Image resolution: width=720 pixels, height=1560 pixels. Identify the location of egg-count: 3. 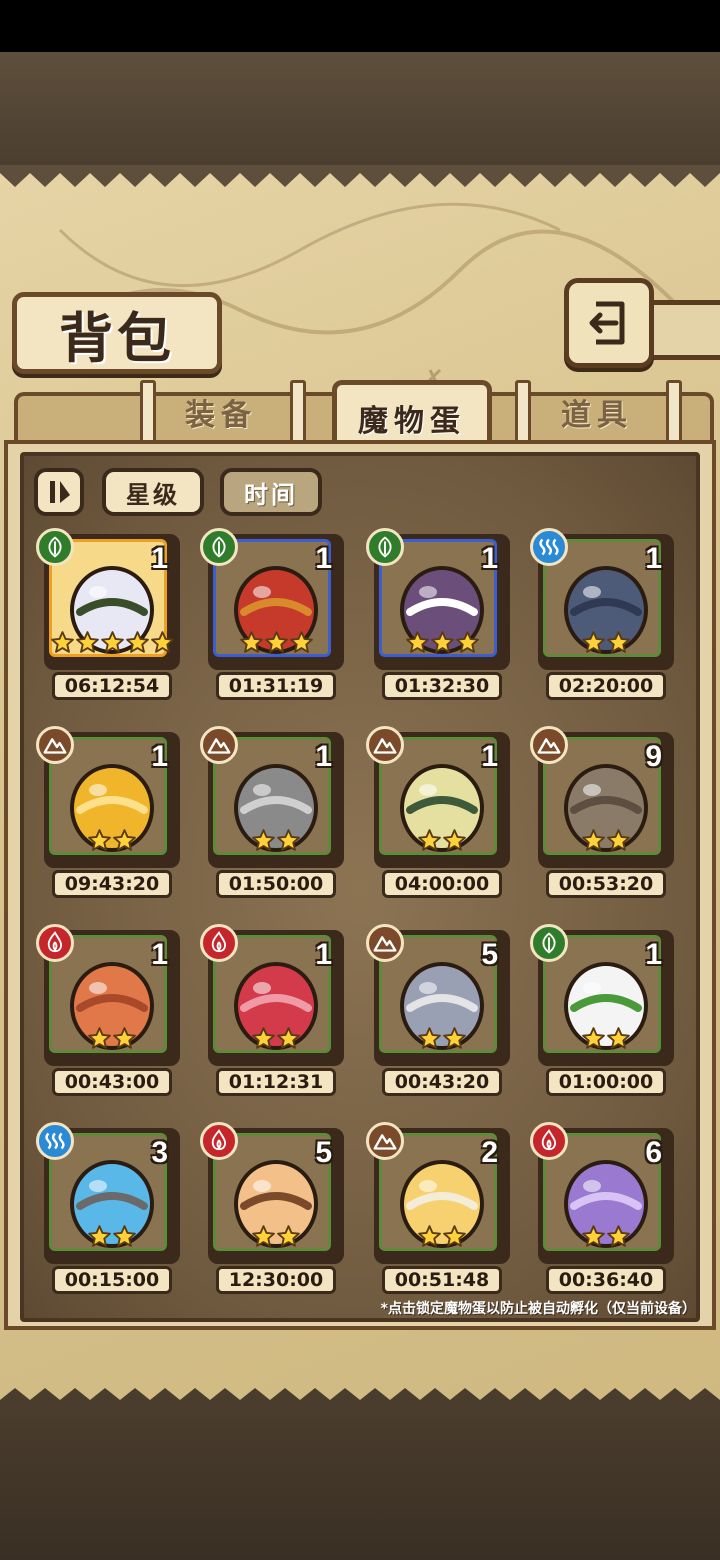
(159, 1152).